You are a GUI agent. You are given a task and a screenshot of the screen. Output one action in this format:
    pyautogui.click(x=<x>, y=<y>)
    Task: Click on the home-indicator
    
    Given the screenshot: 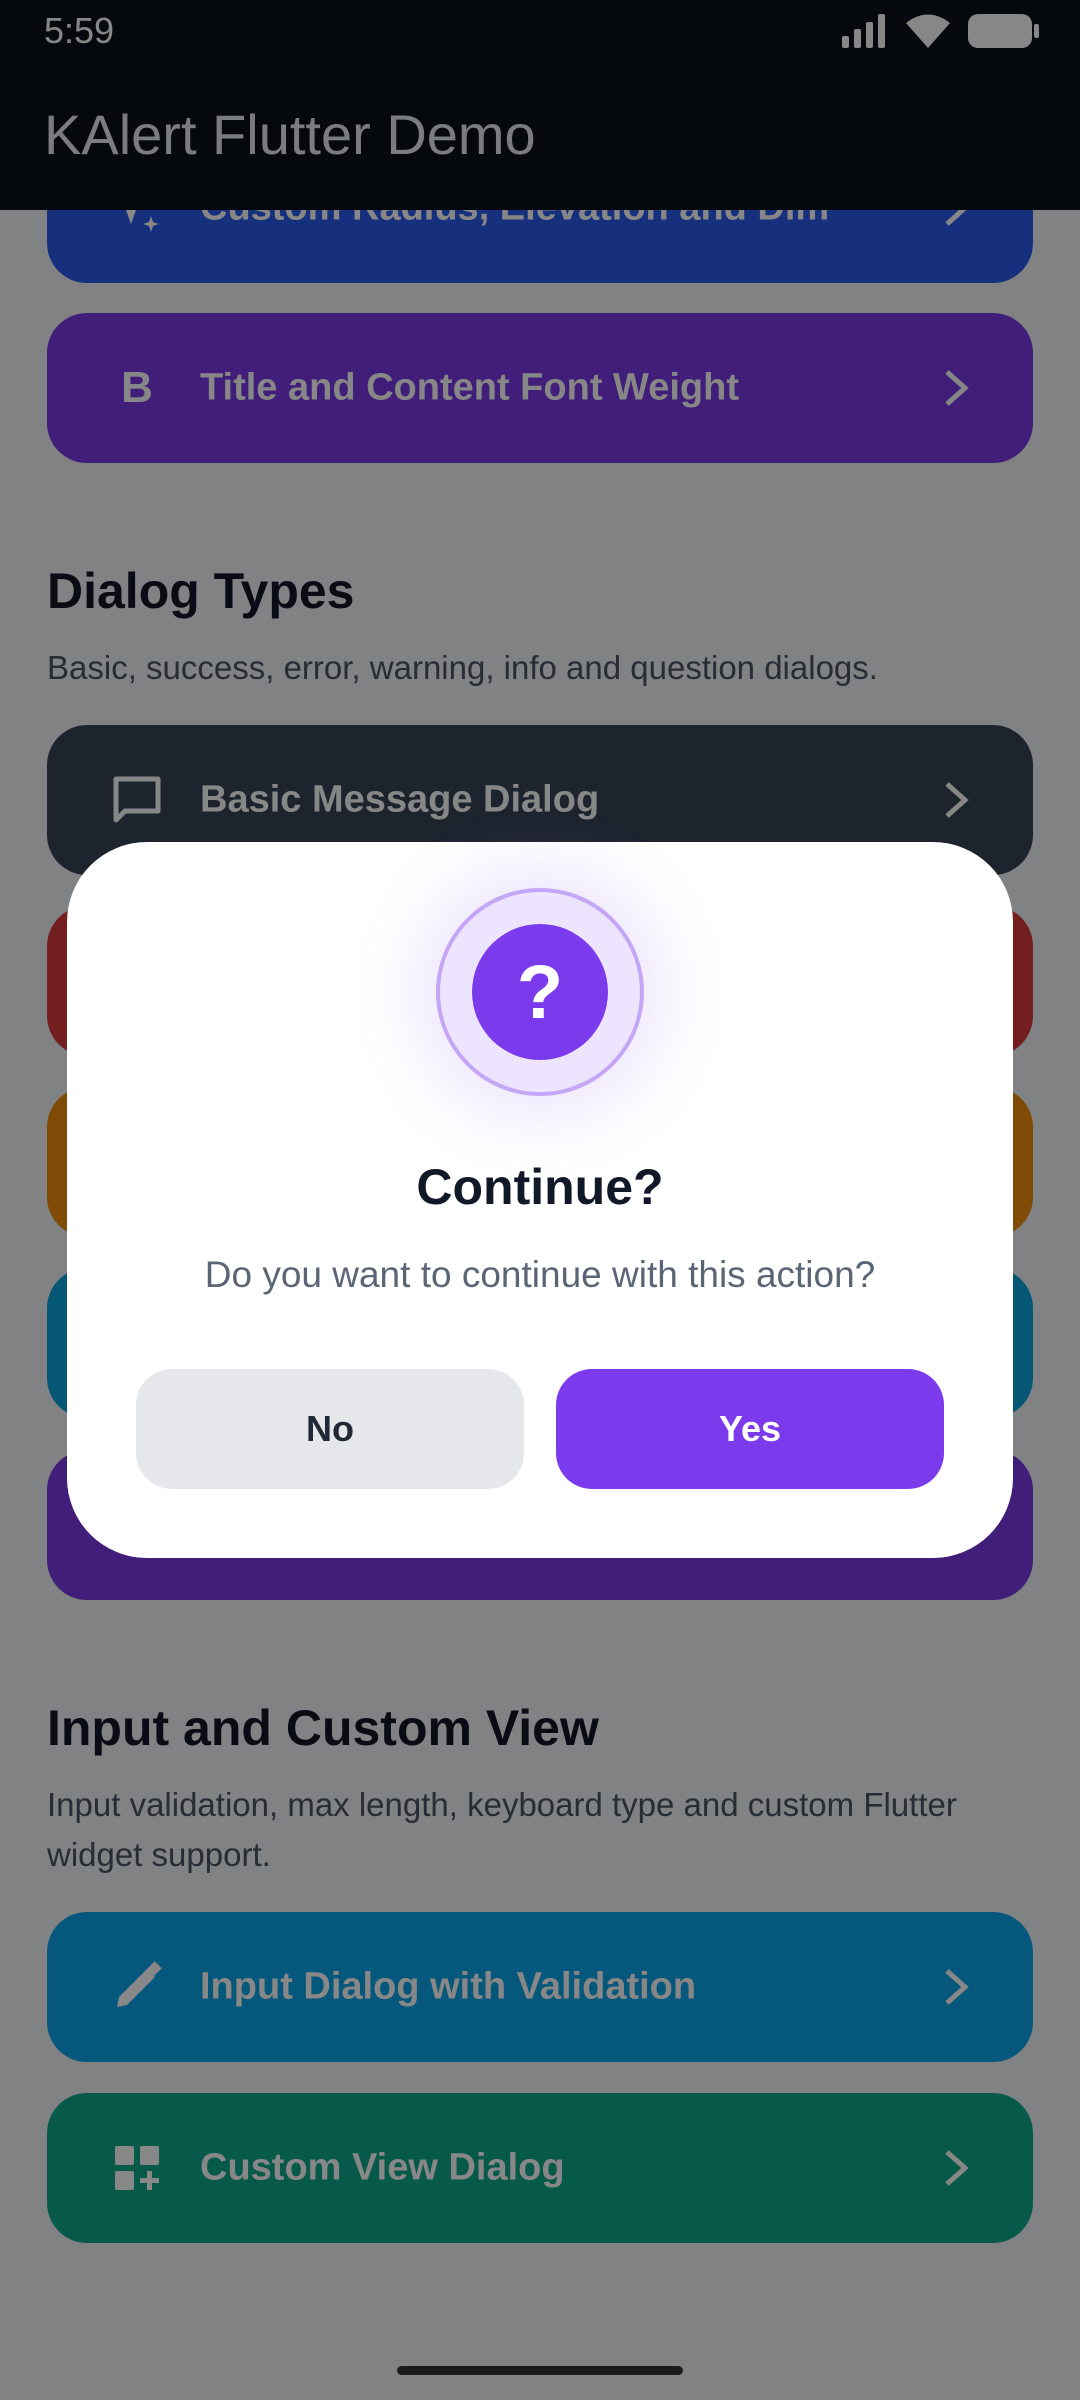 What is the action you would take?
    pyautogui.click(x=540, y=2370)
    